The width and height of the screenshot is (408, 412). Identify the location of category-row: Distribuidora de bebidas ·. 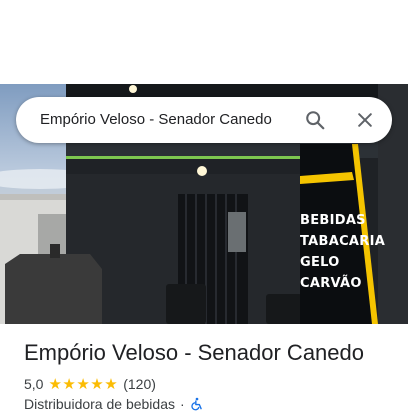
(114, 404).